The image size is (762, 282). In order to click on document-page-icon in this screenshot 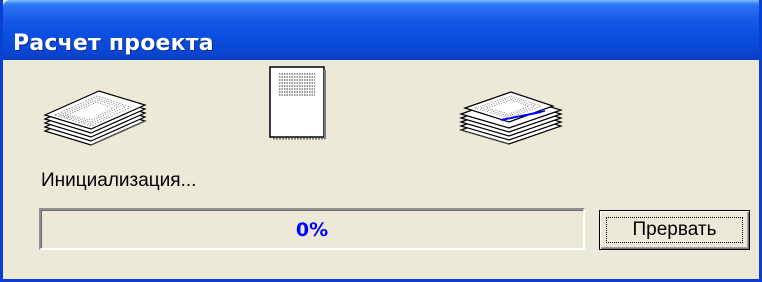, I will do `click(297, 103)`.